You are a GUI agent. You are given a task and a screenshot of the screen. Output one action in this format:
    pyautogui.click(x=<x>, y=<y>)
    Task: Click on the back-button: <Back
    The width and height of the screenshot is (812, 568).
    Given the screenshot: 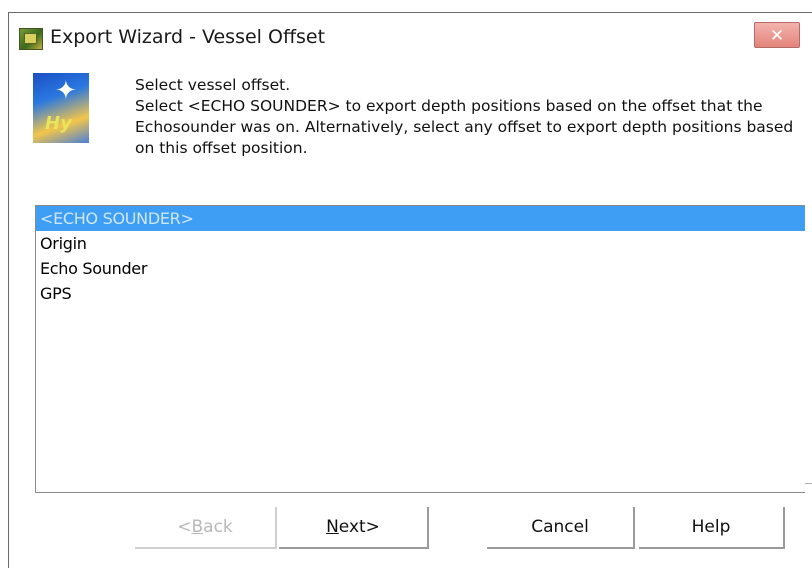 What is the action you would take?
    pyautogui.click(x=206, y=528)
    